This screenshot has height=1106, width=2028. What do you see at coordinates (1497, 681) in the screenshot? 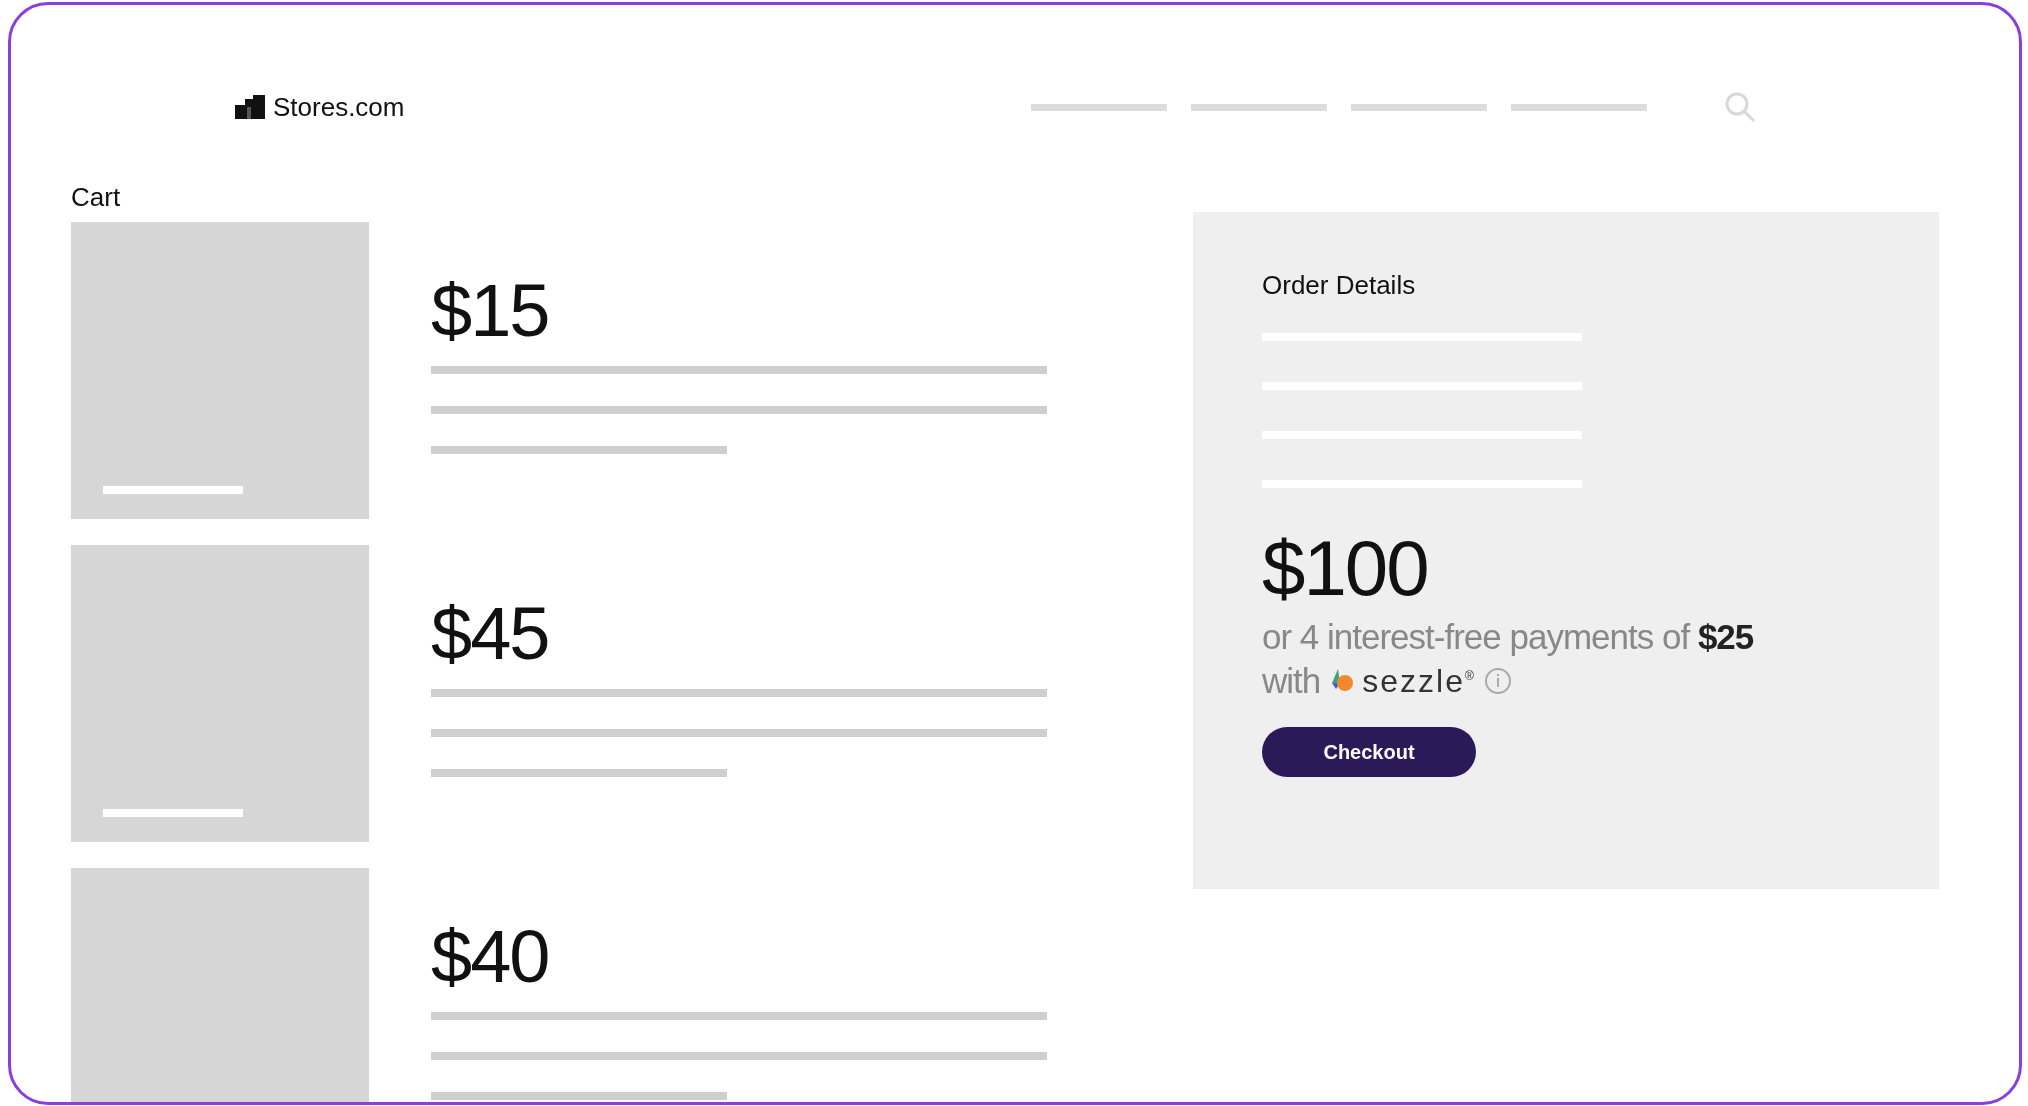
I see `info-icon` at bounding box center [1497, 681].